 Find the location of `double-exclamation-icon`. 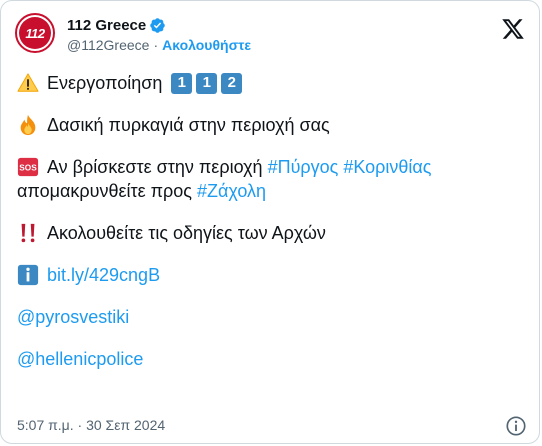

double-exclamation-icon is located at coordinates (28, 233).